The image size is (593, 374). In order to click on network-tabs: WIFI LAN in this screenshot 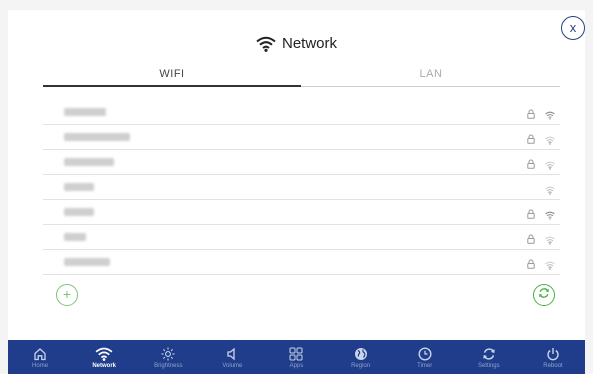, I will do `click(301, 78)`.